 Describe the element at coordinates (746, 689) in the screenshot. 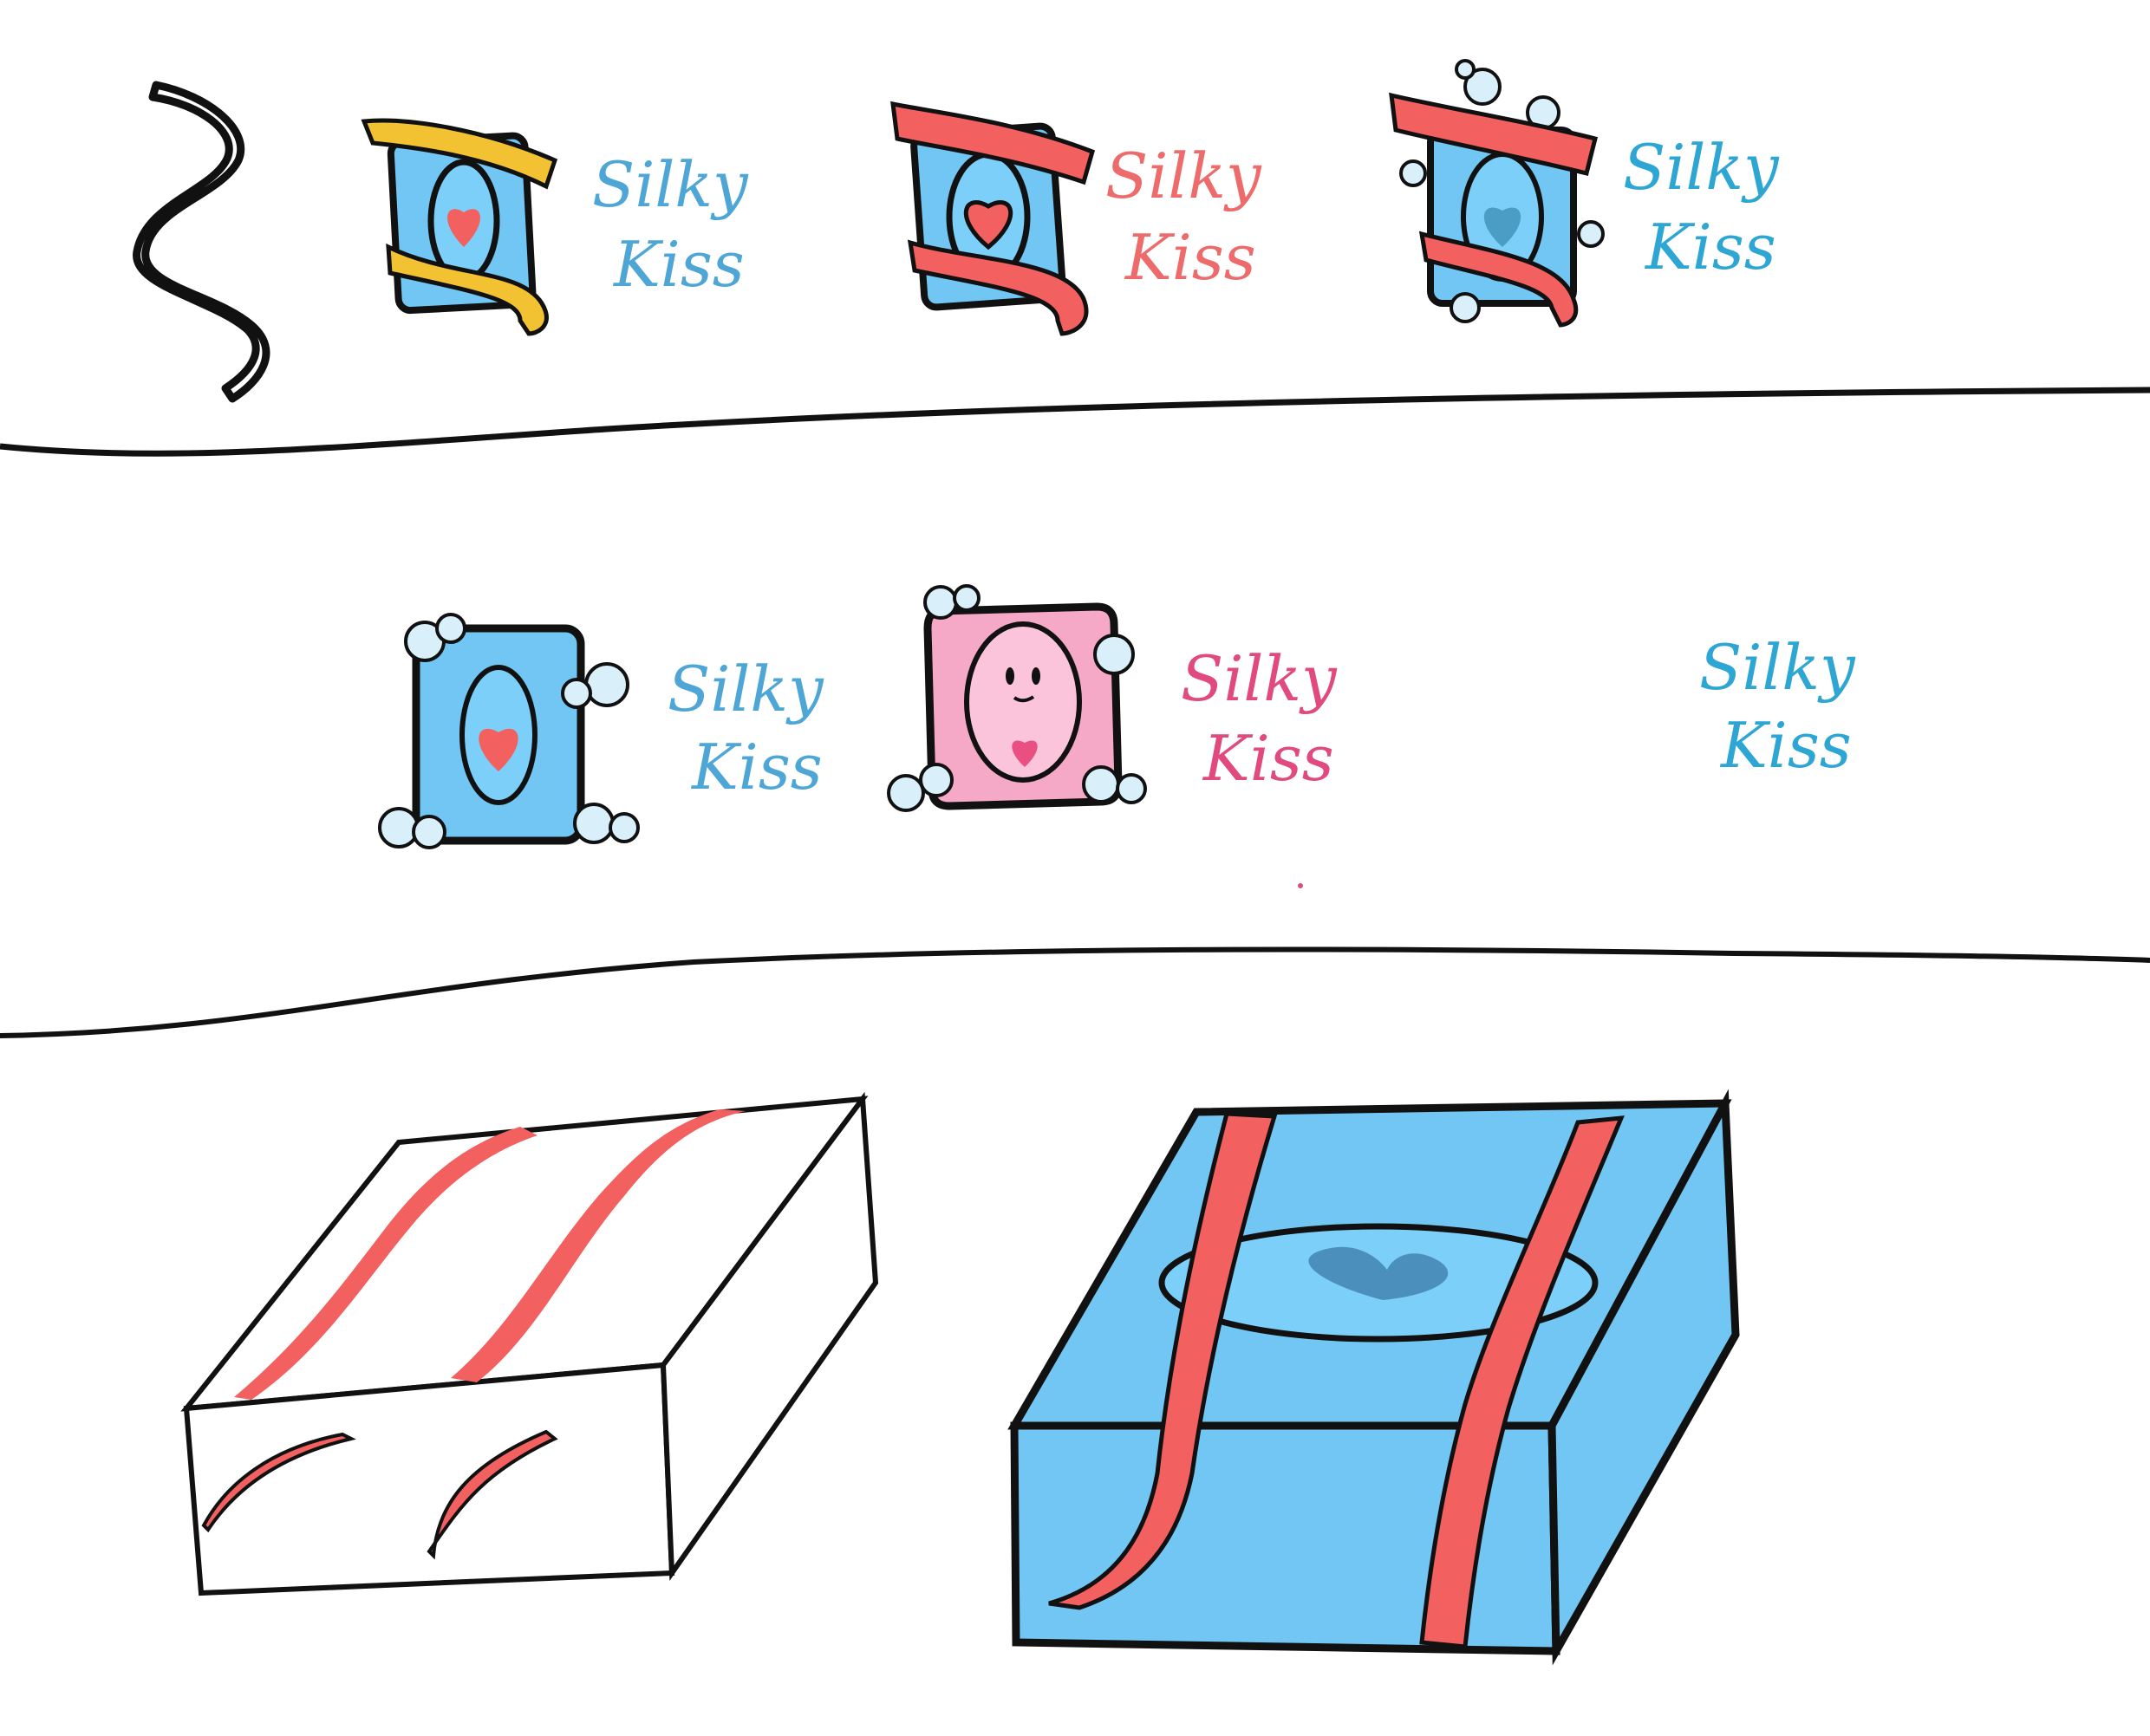

I see `logo-d-name-line1: Silky` at that location.